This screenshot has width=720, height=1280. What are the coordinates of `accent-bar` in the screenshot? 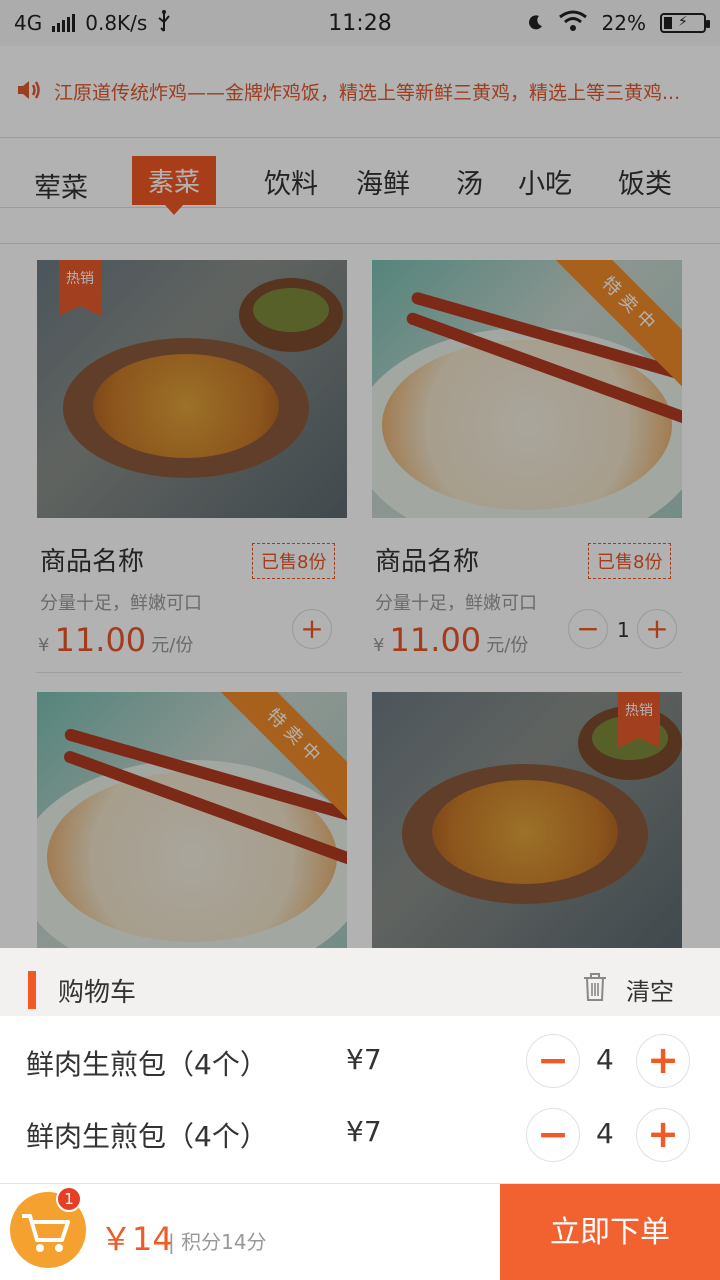 It's located at (32, 990).